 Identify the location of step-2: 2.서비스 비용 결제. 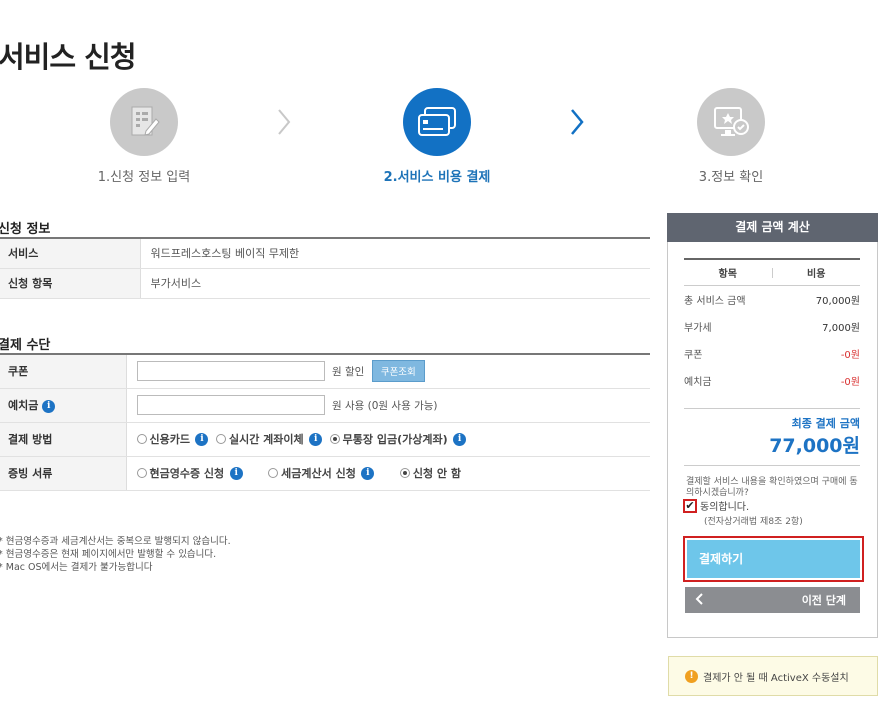
(437, 136).